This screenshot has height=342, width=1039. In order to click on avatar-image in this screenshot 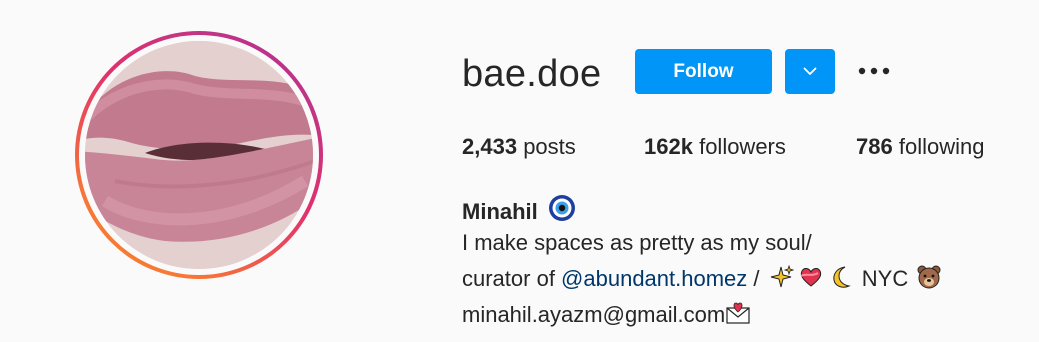, I will do `click(199, 155)`.